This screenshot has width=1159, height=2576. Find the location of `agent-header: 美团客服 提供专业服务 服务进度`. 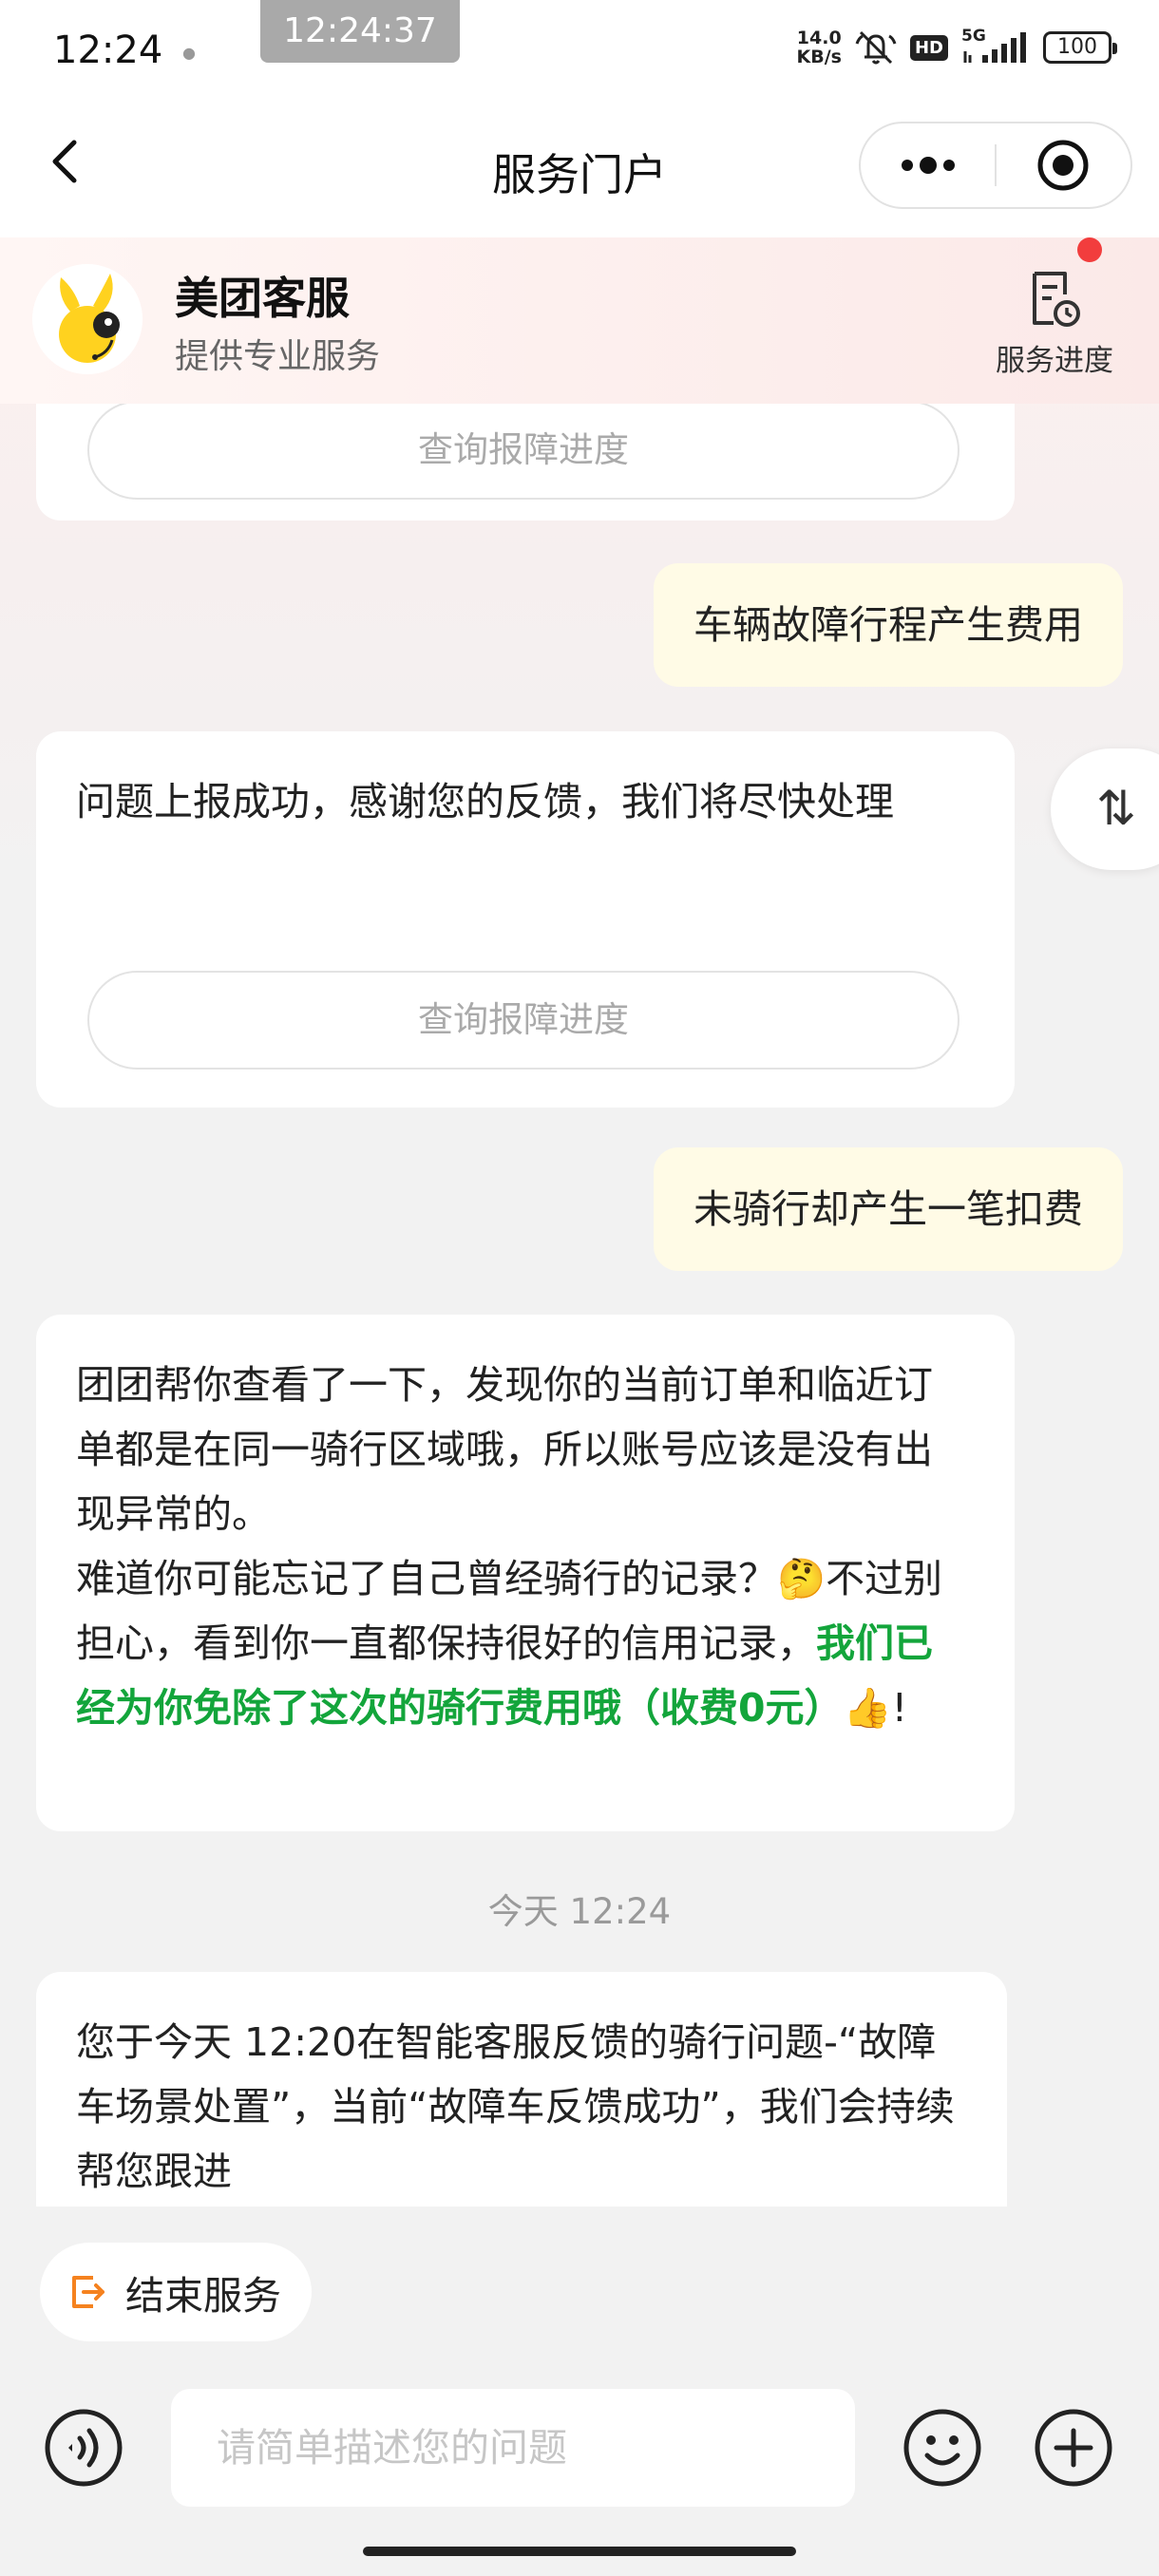

agent-header: 美团客服 提供专业服务 服务进度 is located at coordinates (579, 320).